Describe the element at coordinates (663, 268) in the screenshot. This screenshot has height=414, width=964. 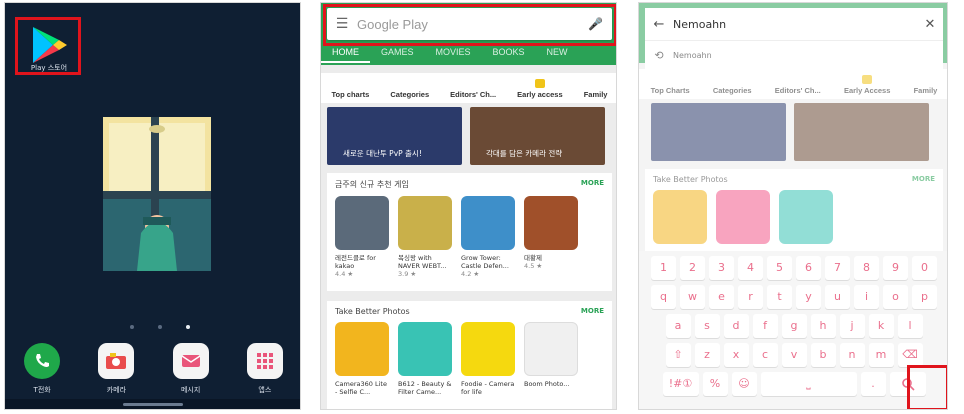
I see `key: 1` at that location.